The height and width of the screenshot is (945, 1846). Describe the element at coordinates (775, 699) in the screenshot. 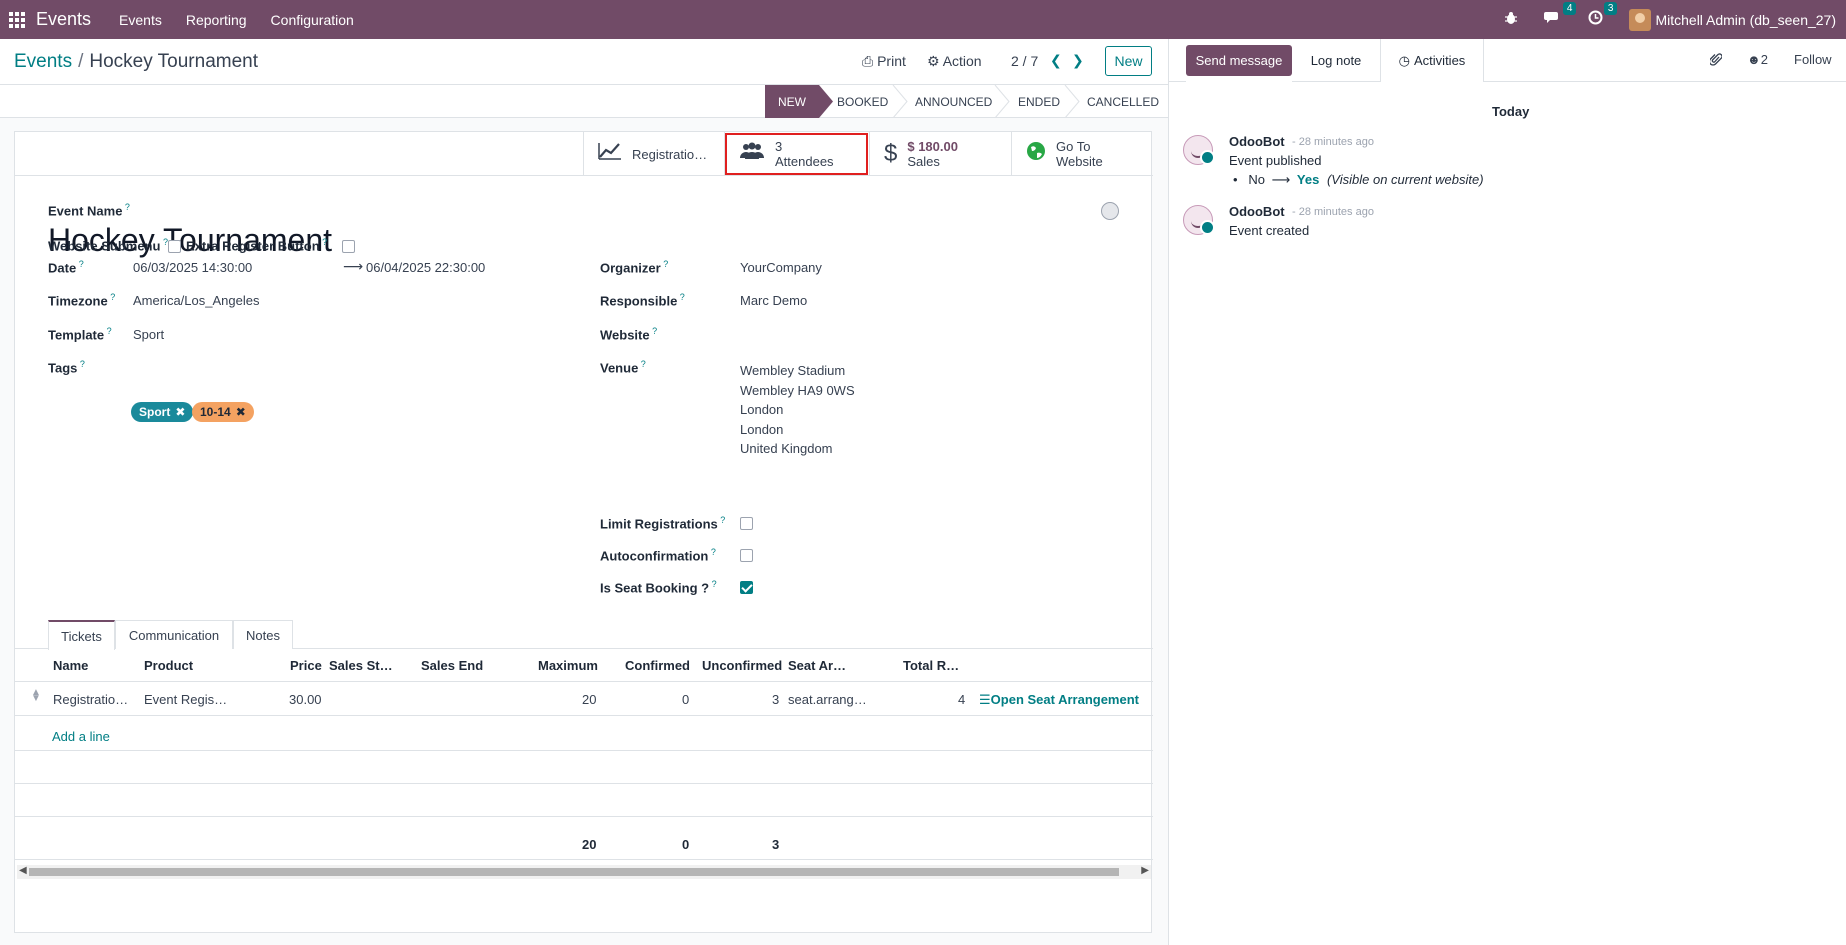

I see `row-unconfirmed: 3` at that location.